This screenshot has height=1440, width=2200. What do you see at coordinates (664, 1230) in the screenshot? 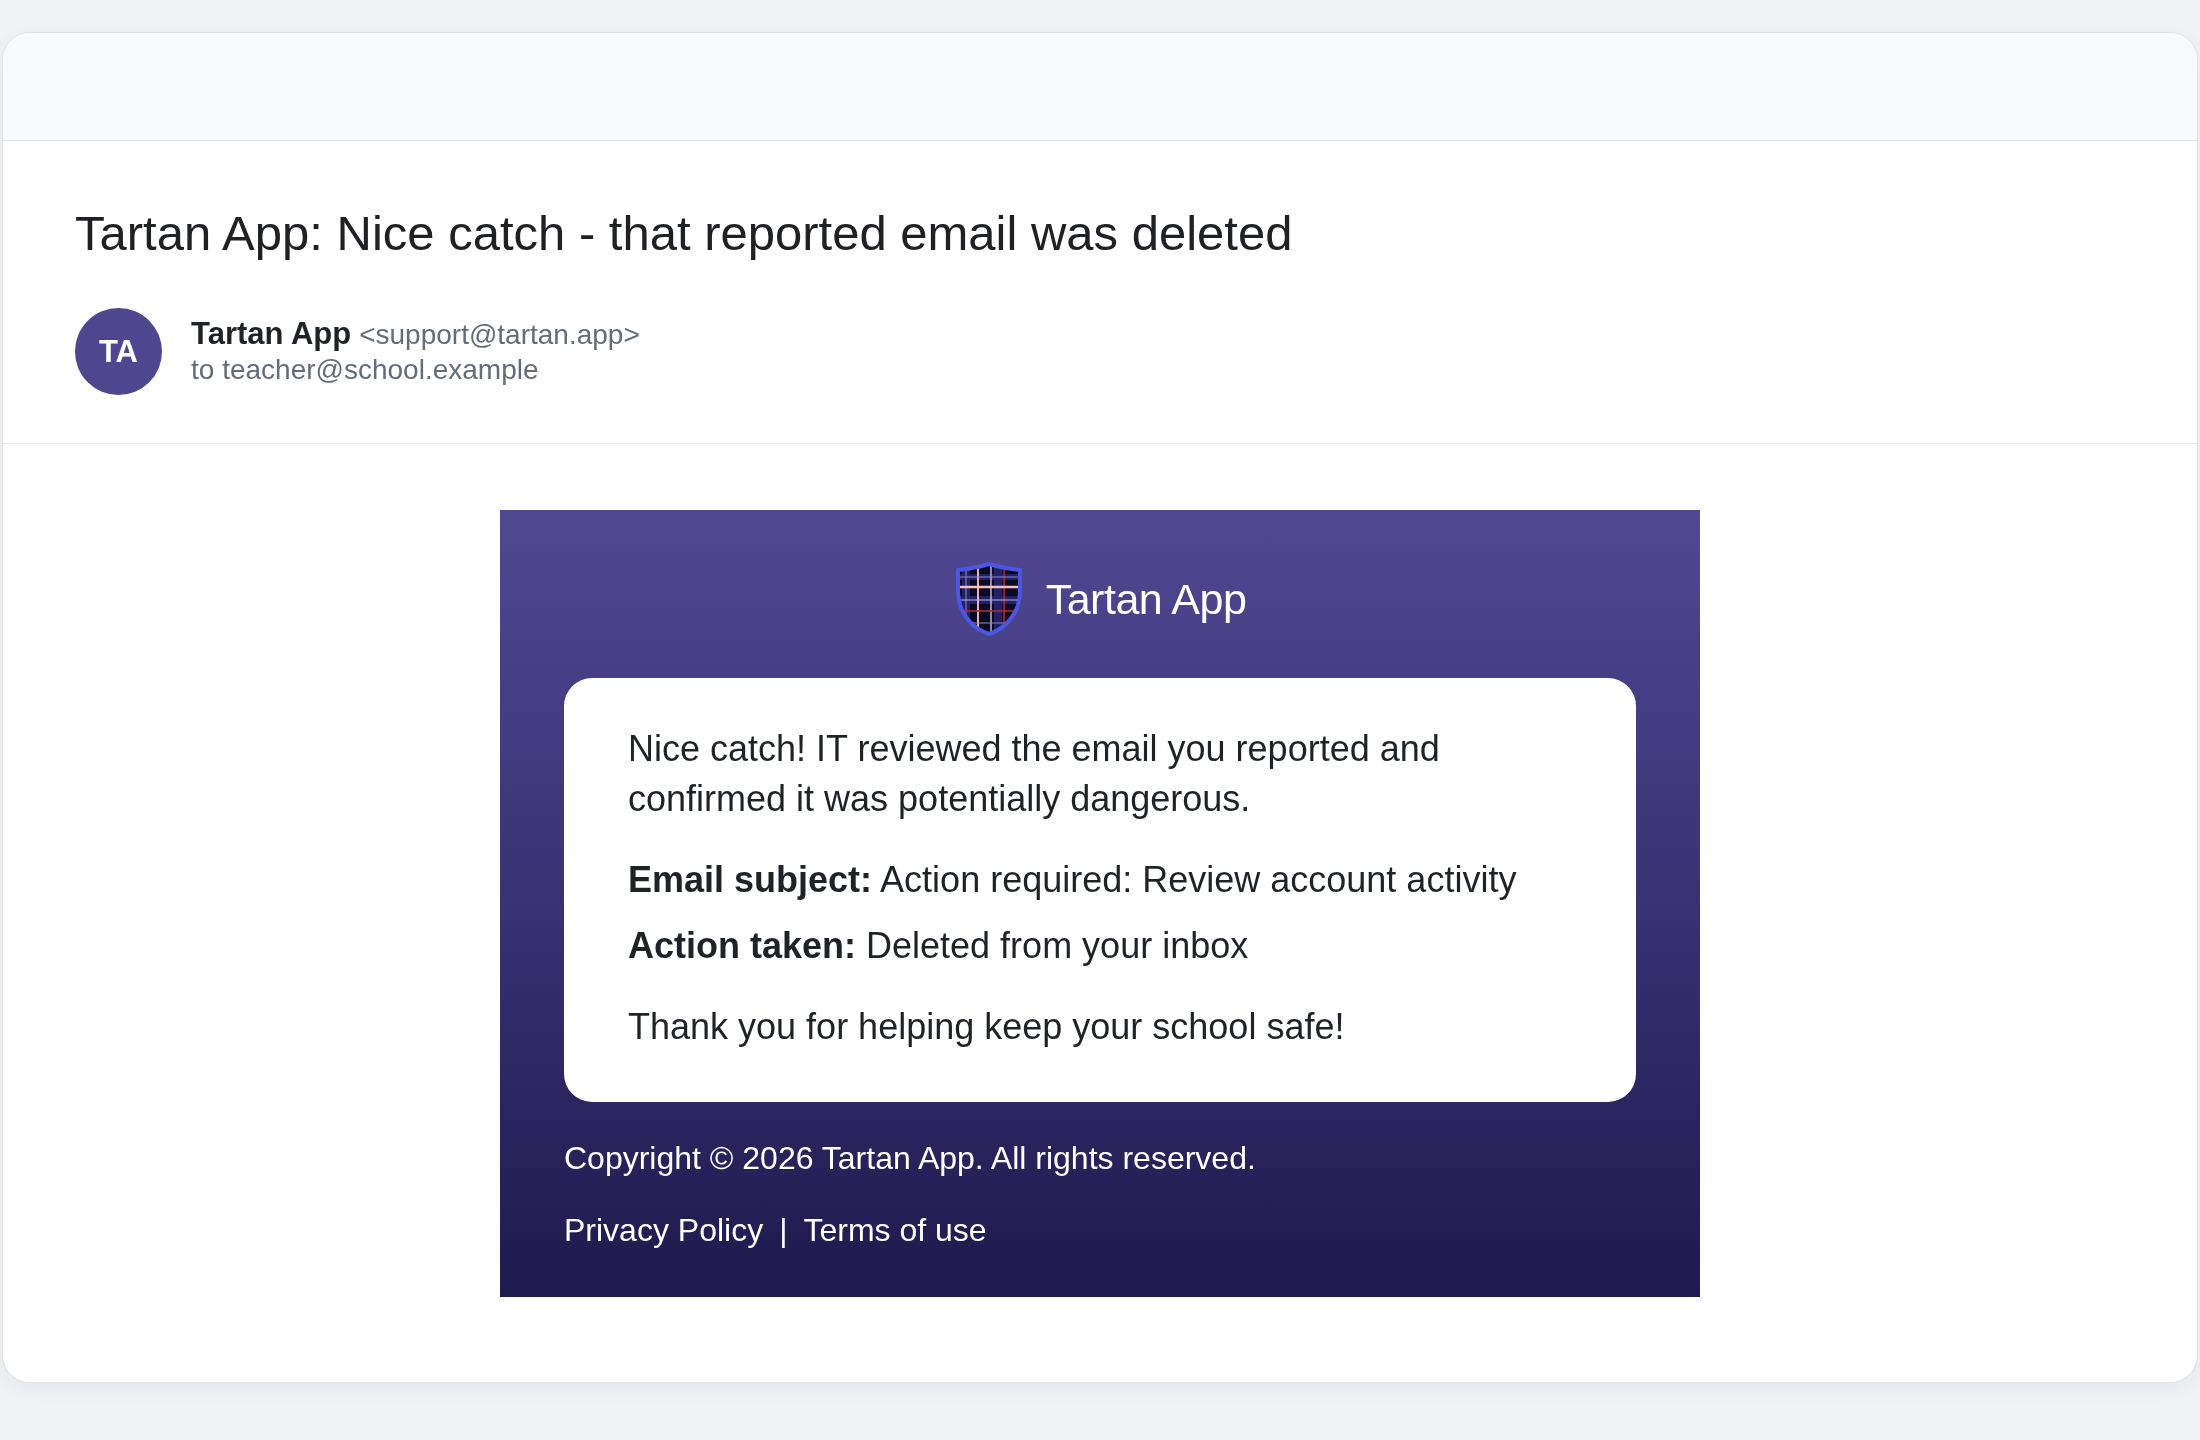
I see `footer-link: Privacy Policy` at bounding box center [664, 1230].